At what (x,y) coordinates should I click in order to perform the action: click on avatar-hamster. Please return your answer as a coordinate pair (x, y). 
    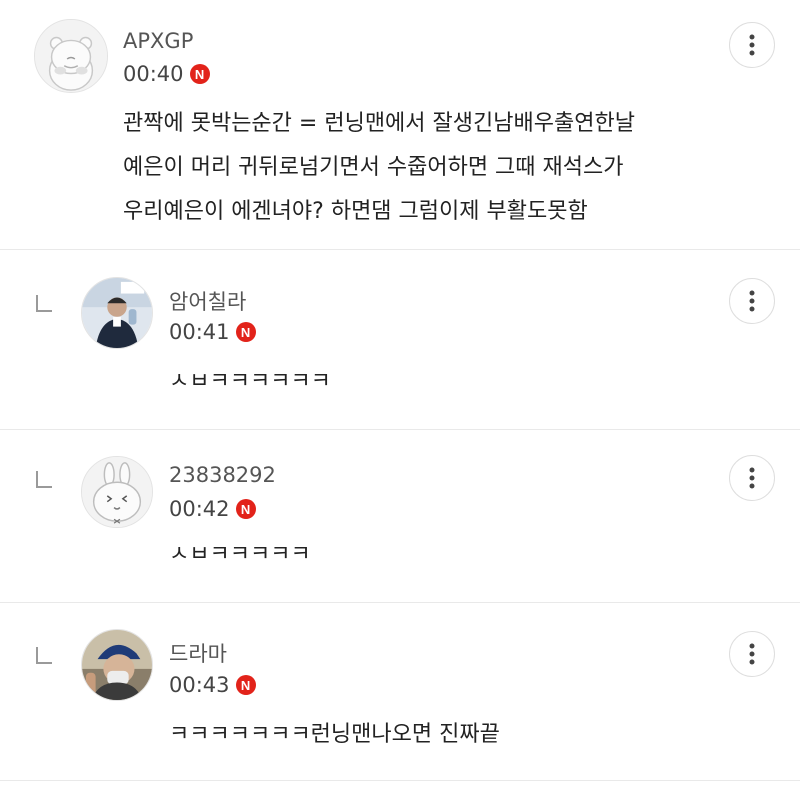
    Looking at the image, I should click on (71, 56).